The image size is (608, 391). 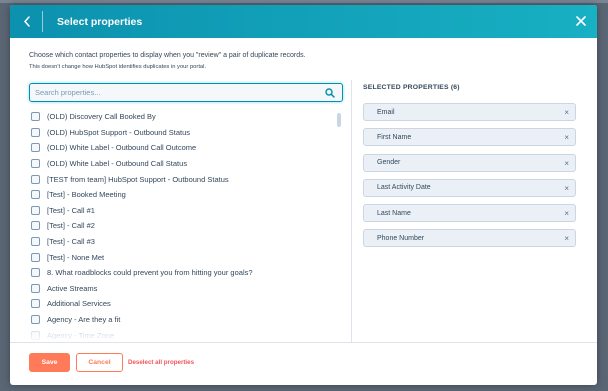 I want to click on column-divider, so click(x=351, y=211).